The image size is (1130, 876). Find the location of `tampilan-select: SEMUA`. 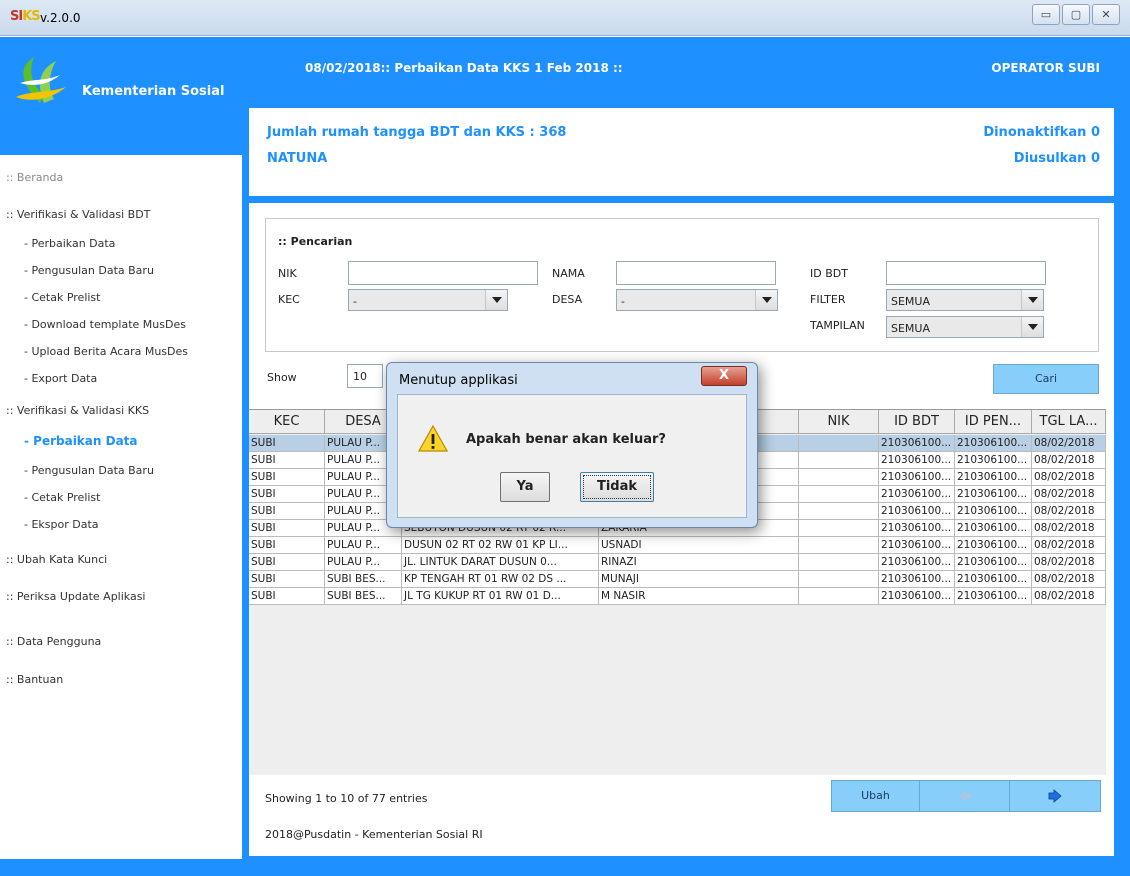

tampilan-select: SEMUA is located at coordinates (965, 327).